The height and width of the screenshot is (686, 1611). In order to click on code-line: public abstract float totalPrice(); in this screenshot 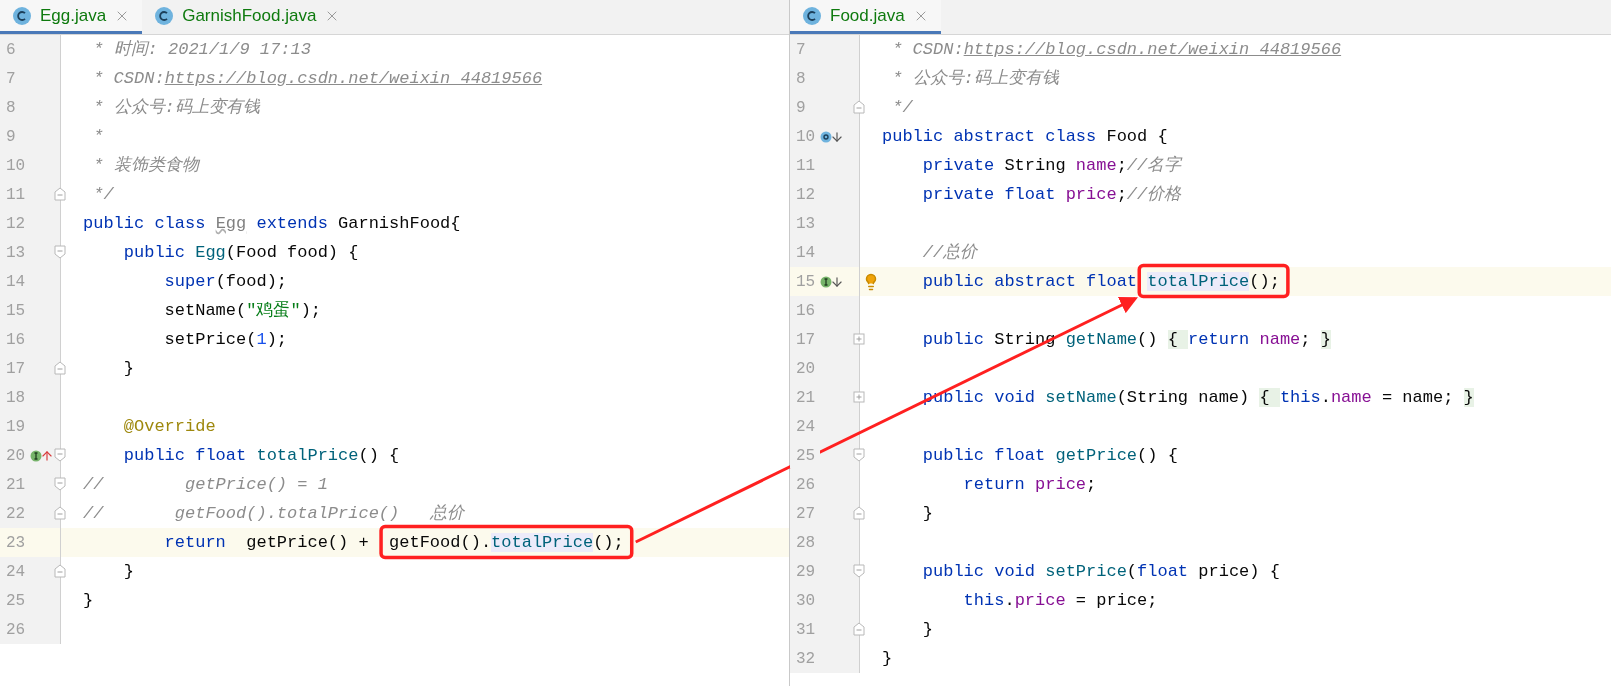, I will do `click(1100, 281)`.